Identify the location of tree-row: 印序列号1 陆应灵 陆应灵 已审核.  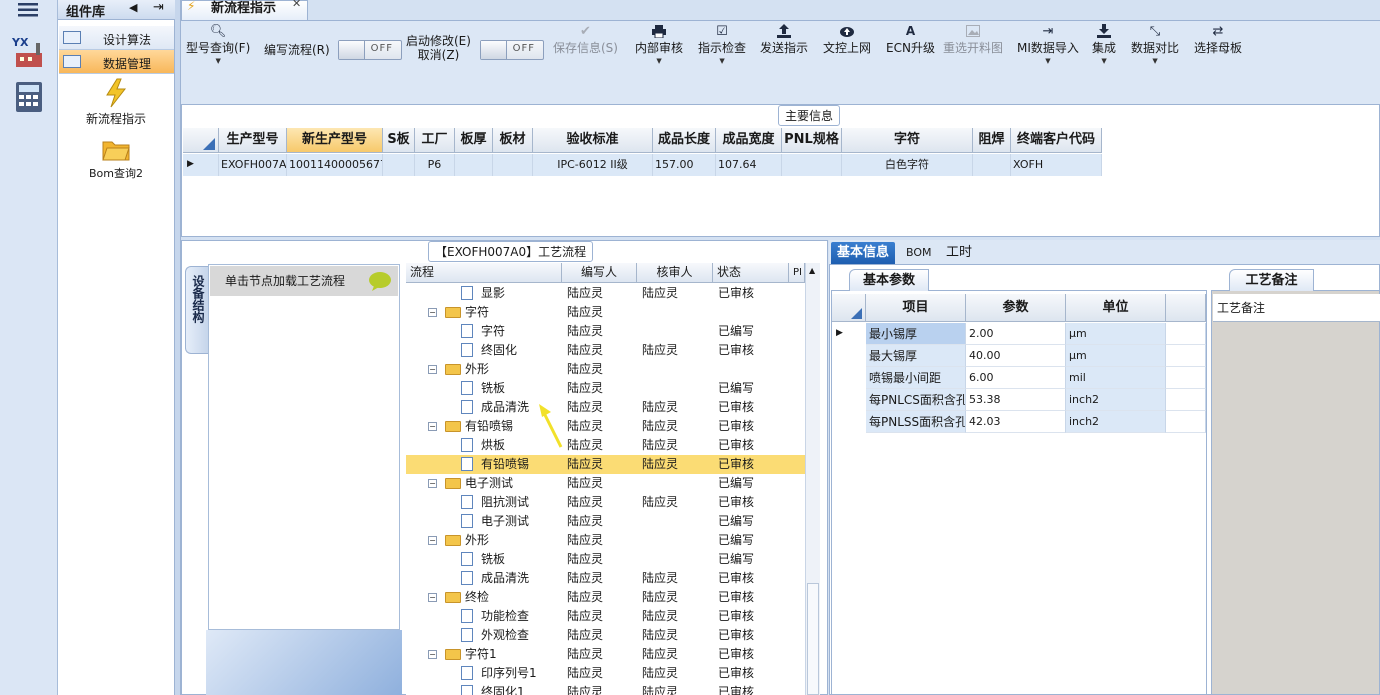
(605, 673).